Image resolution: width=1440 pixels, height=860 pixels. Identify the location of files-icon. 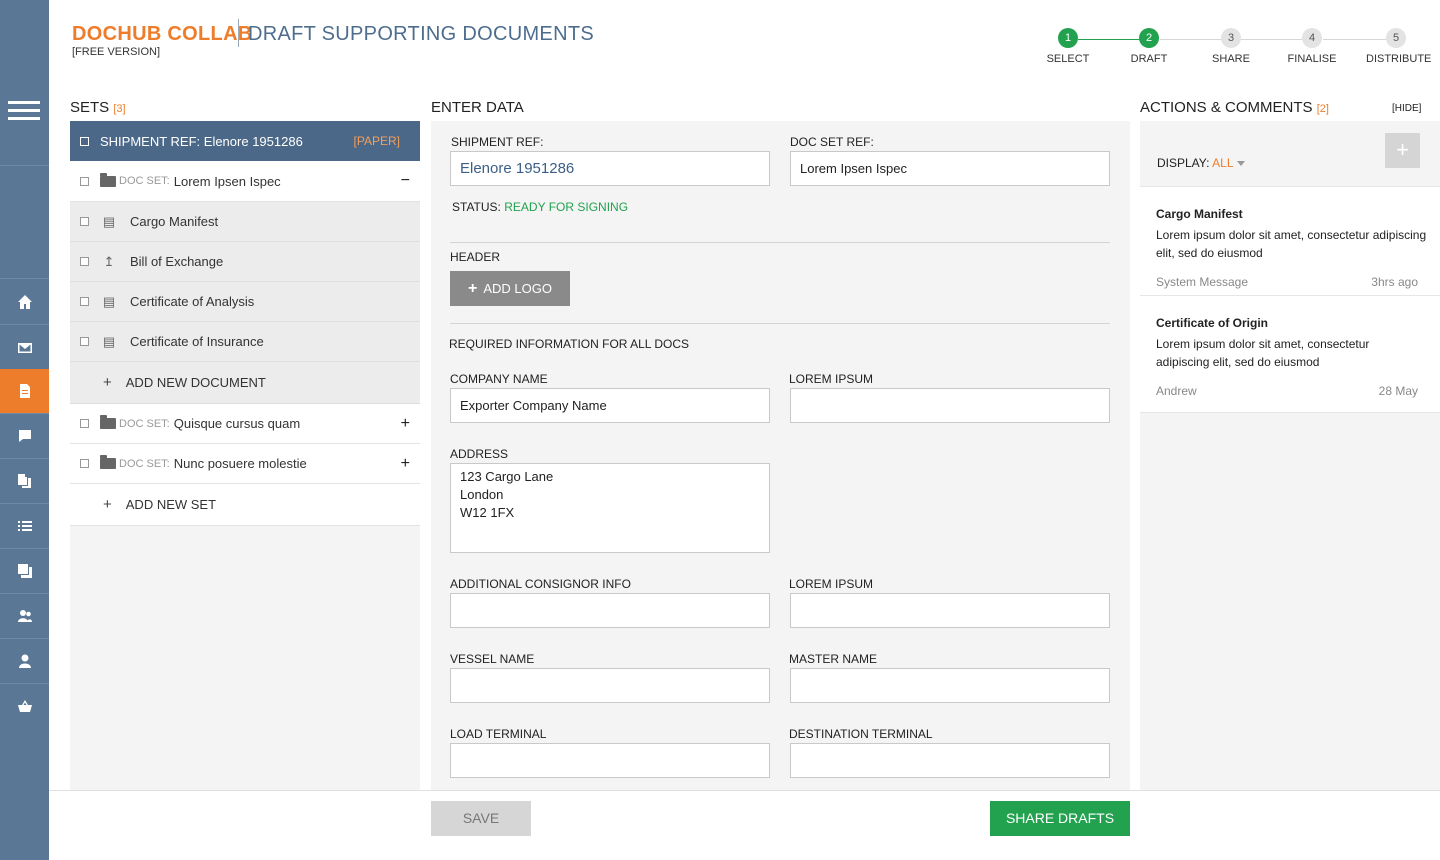
(24, 481).